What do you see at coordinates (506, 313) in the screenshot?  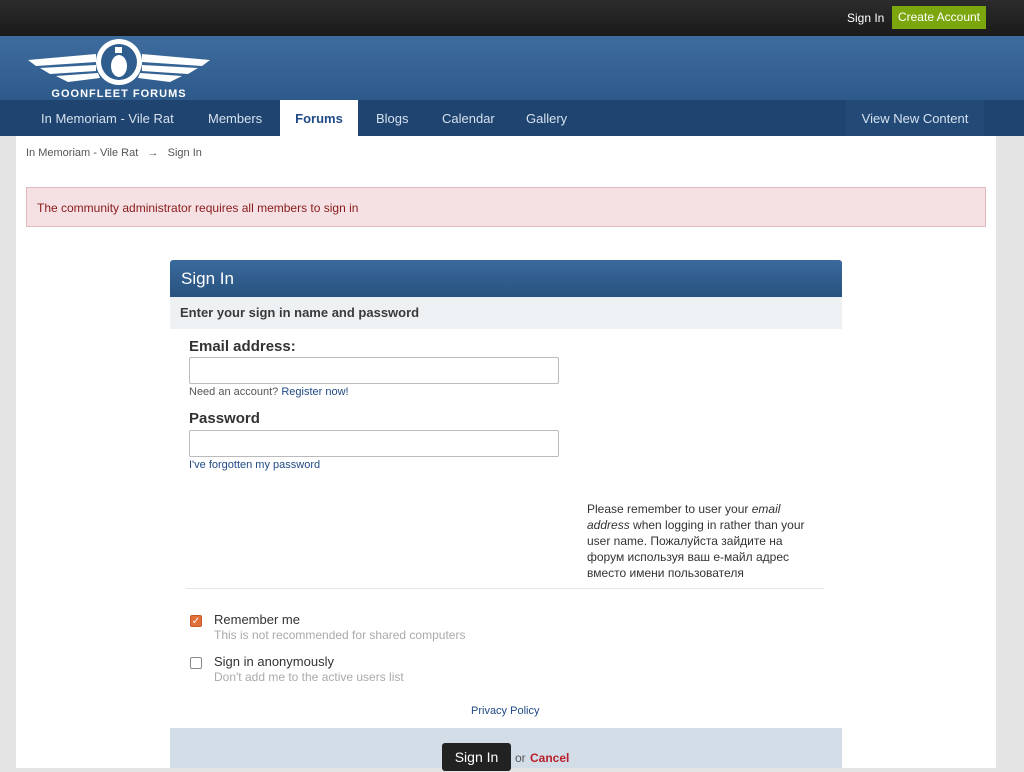 I see `sign-in-subtitle: Enter your sign in name and password` at bounding box center [506, 313].